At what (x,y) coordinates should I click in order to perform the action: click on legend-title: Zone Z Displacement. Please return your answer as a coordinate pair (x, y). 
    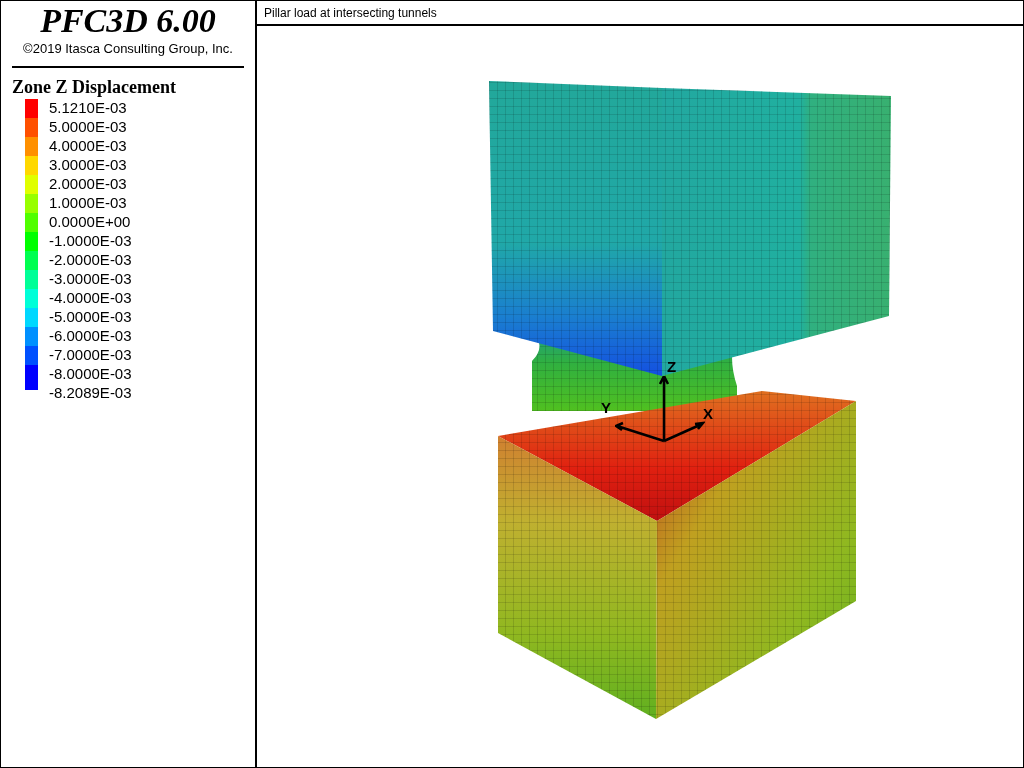
    Looking at the image, I should click on (94, 87).